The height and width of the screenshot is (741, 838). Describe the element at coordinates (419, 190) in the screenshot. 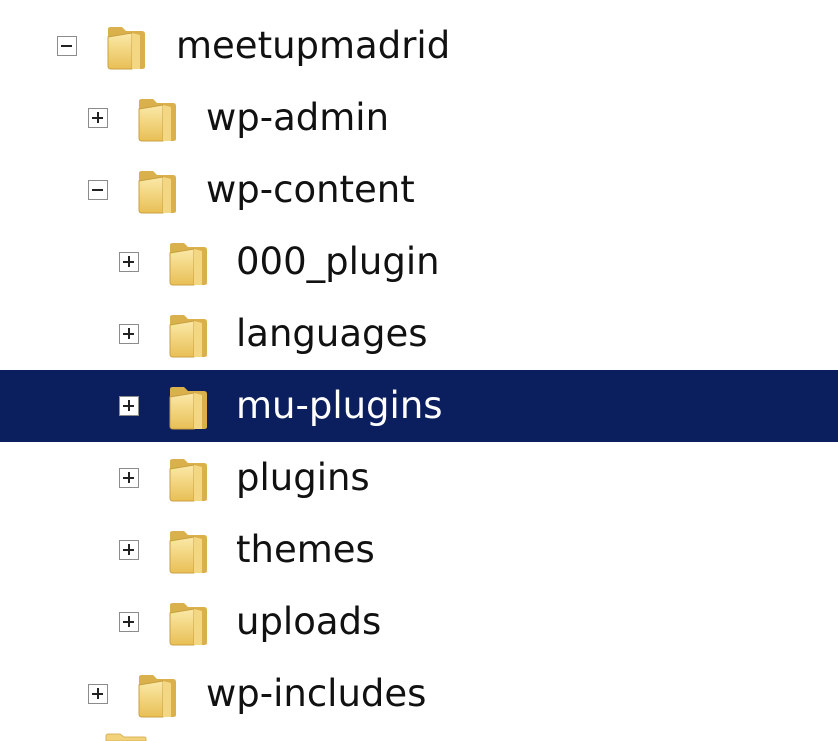

I see `tree-item-wp-content: wp-content` at that location.